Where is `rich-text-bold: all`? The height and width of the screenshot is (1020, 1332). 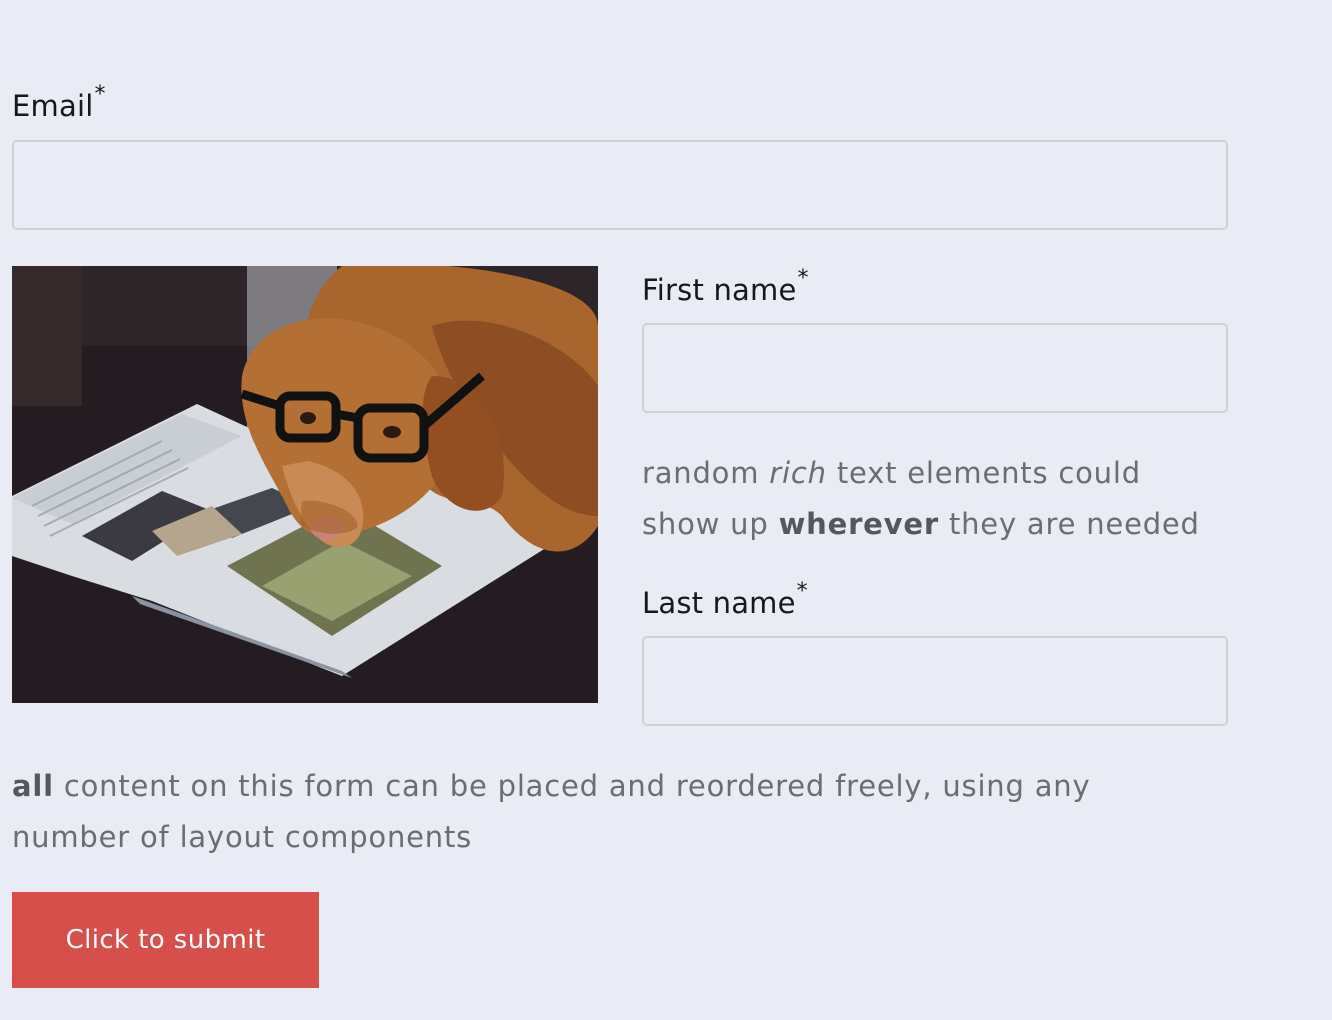 rich-text-bold: all is located at coordinates (33, 786).